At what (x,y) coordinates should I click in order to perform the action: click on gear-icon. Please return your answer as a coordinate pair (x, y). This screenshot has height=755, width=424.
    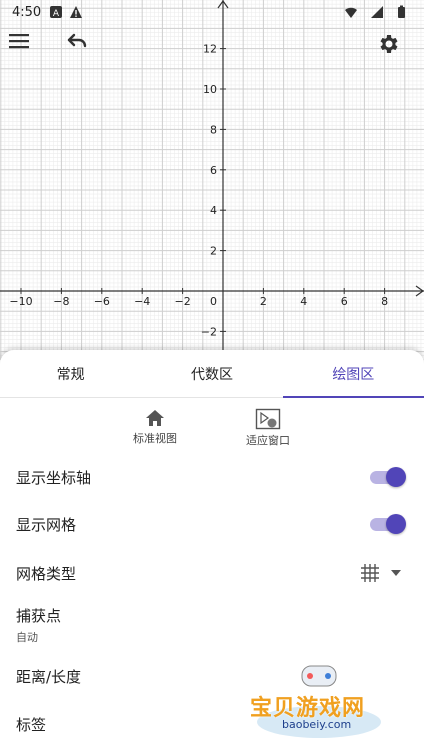
    Looking at the image, I should click on (389, 44).